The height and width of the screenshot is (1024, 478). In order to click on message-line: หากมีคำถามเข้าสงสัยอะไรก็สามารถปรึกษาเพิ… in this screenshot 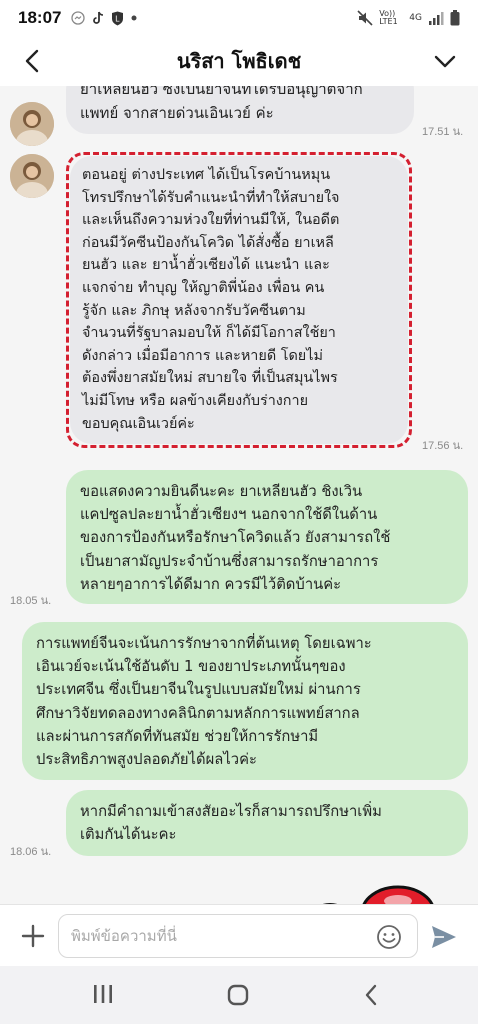, I will do `click(231, 811)`.